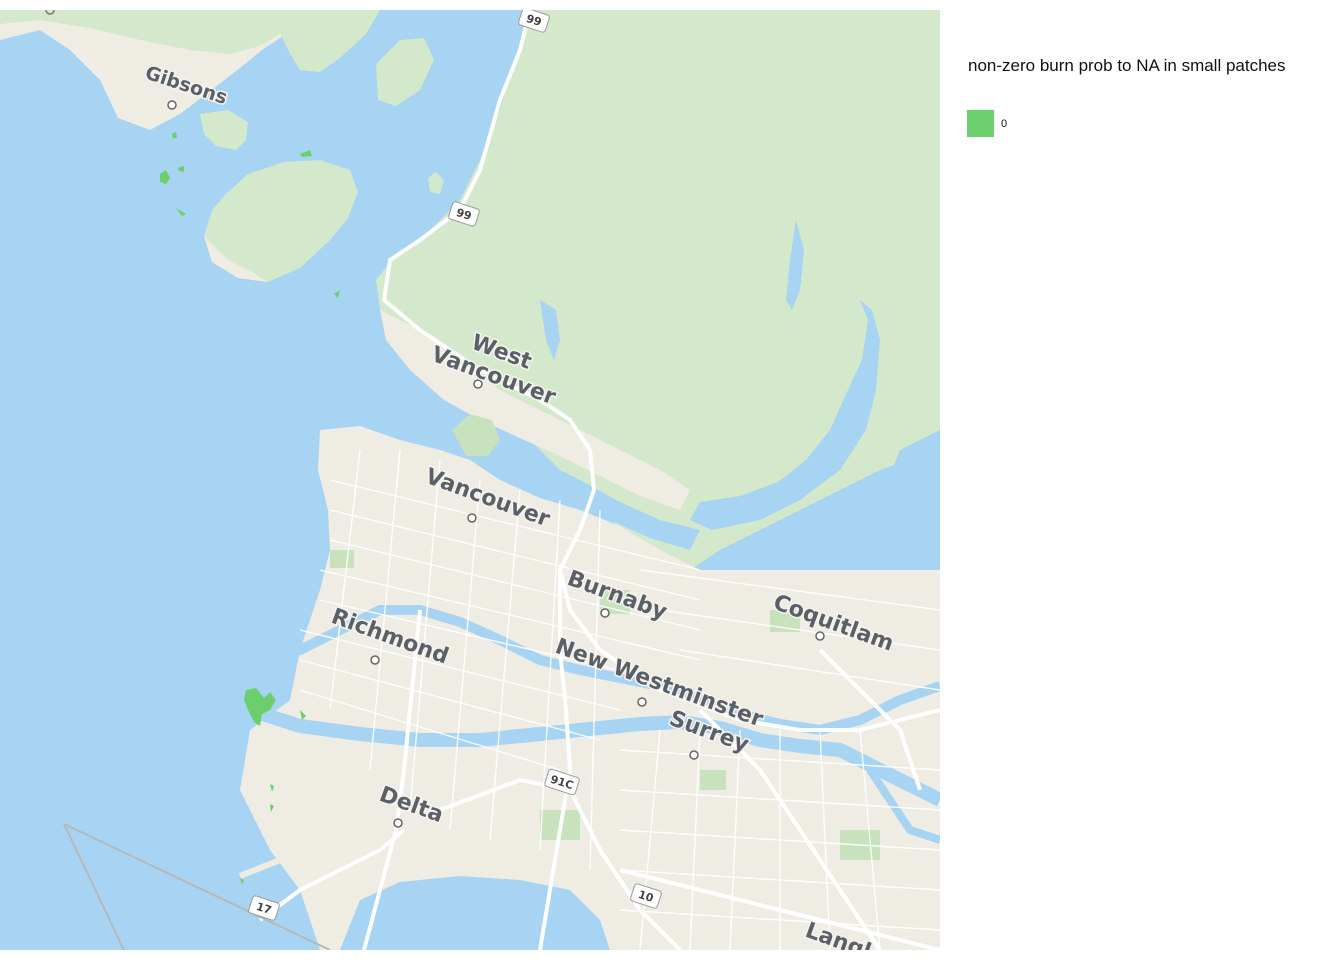 The height and width of the screenshot is (960, 1344). What do you see at coordinates (172, 105) in the screenshot?
I see `city-marker-gibsons` at bounding box center [172, 105].